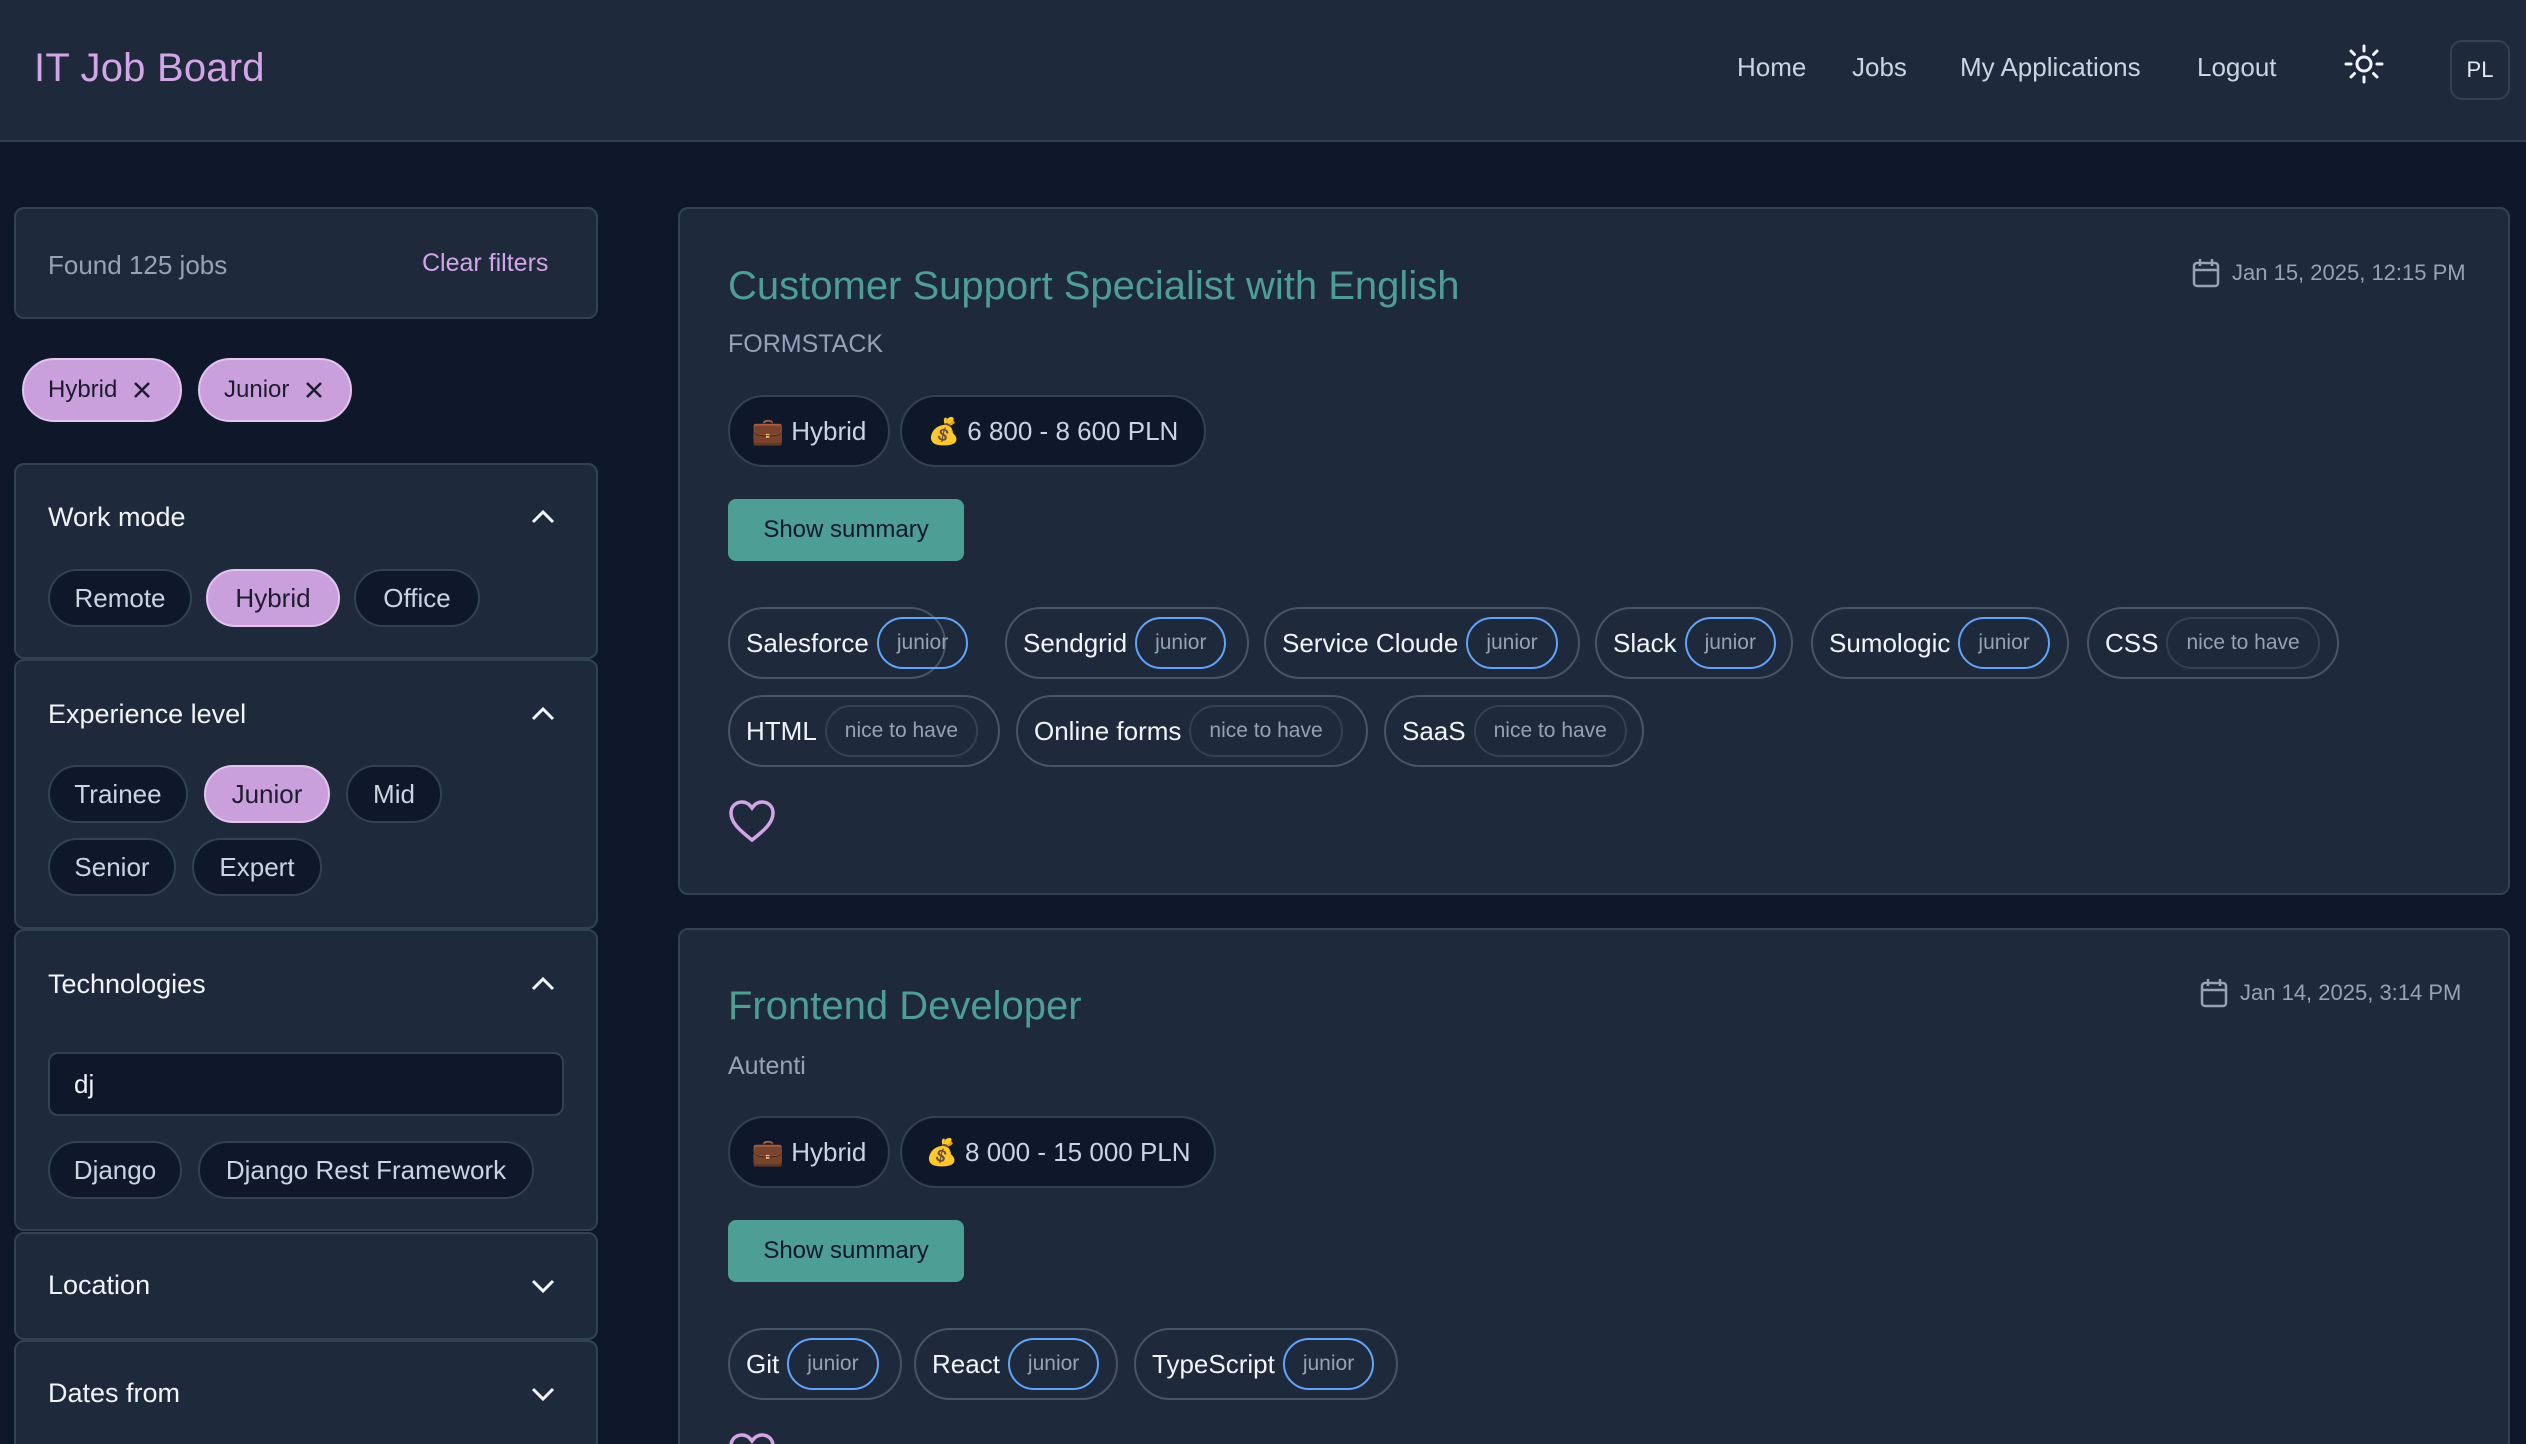  I want to click on active-filter-junior: Junior, so click(275, 390).